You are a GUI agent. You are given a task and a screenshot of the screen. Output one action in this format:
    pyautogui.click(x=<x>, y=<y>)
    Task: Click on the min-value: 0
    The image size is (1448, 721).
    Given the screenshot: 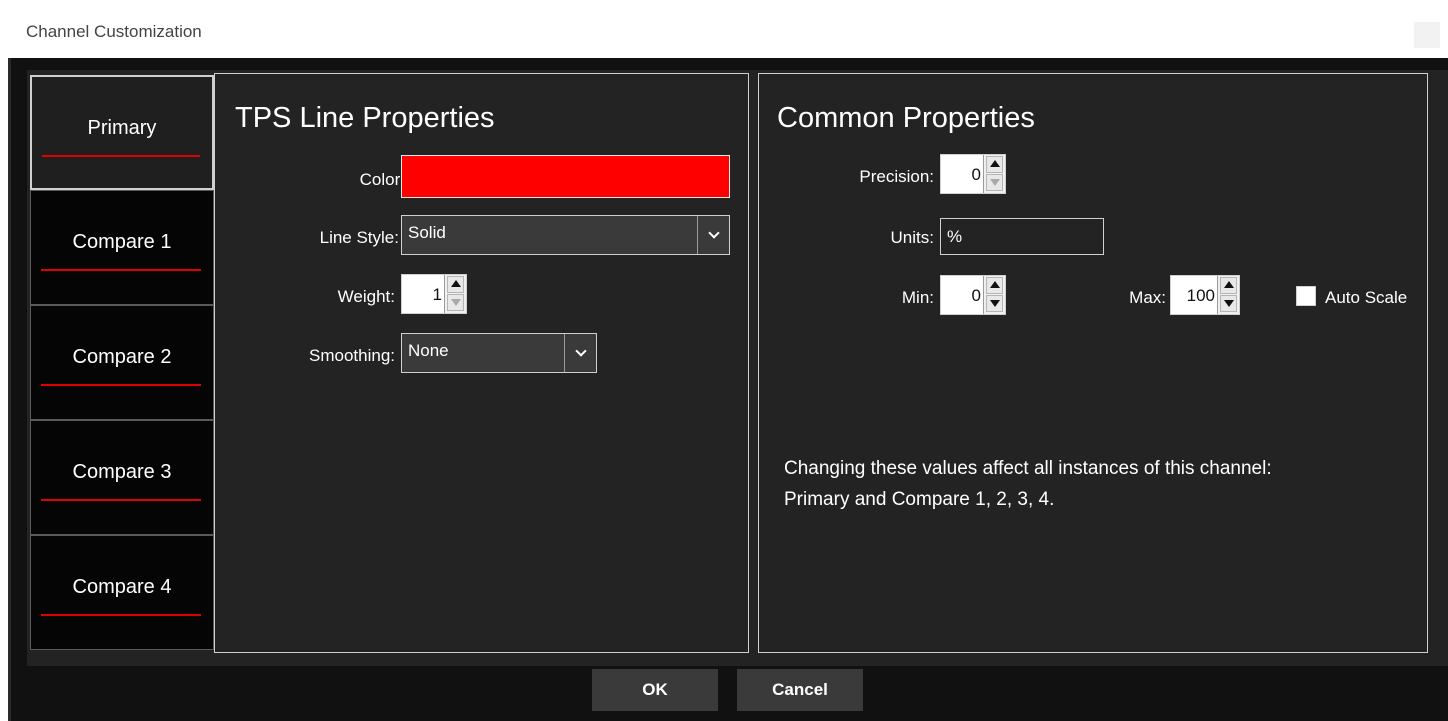 What is the action you would take?
    pyautogui.click(x=976, y=295)
    